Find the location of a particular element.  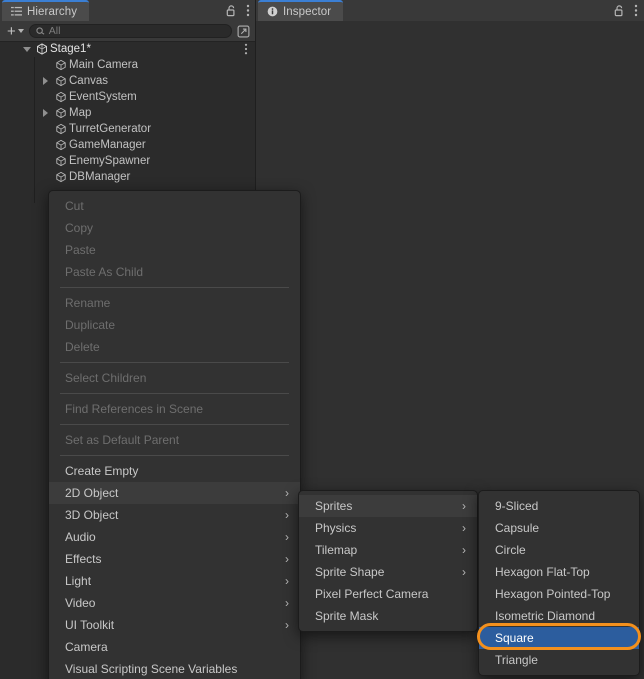

scene-kebab-menu-icon is located at coordinates (246, 49).